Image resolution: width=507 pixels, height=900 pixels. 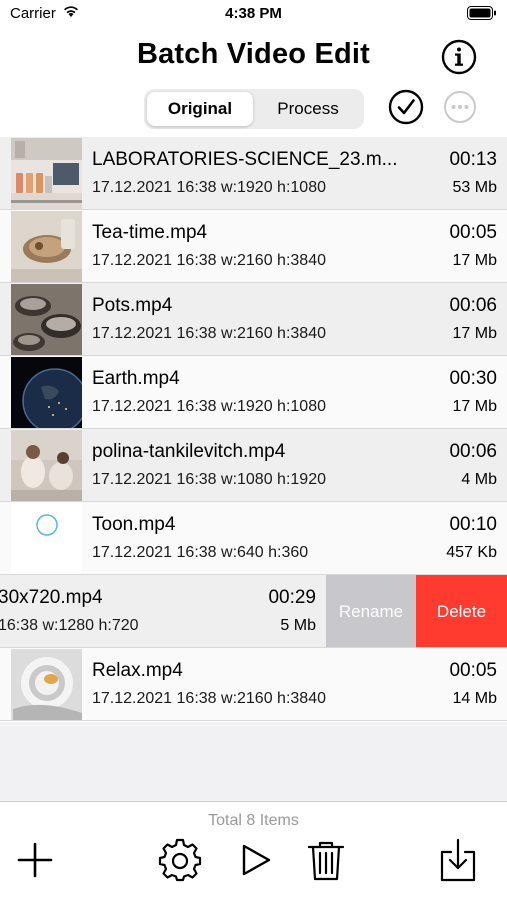 What do you see at coordinates (189, 451) in the screenshot?
I see `video-name: polina-tankilevitch.mp4` at bounding box center [189, 451].